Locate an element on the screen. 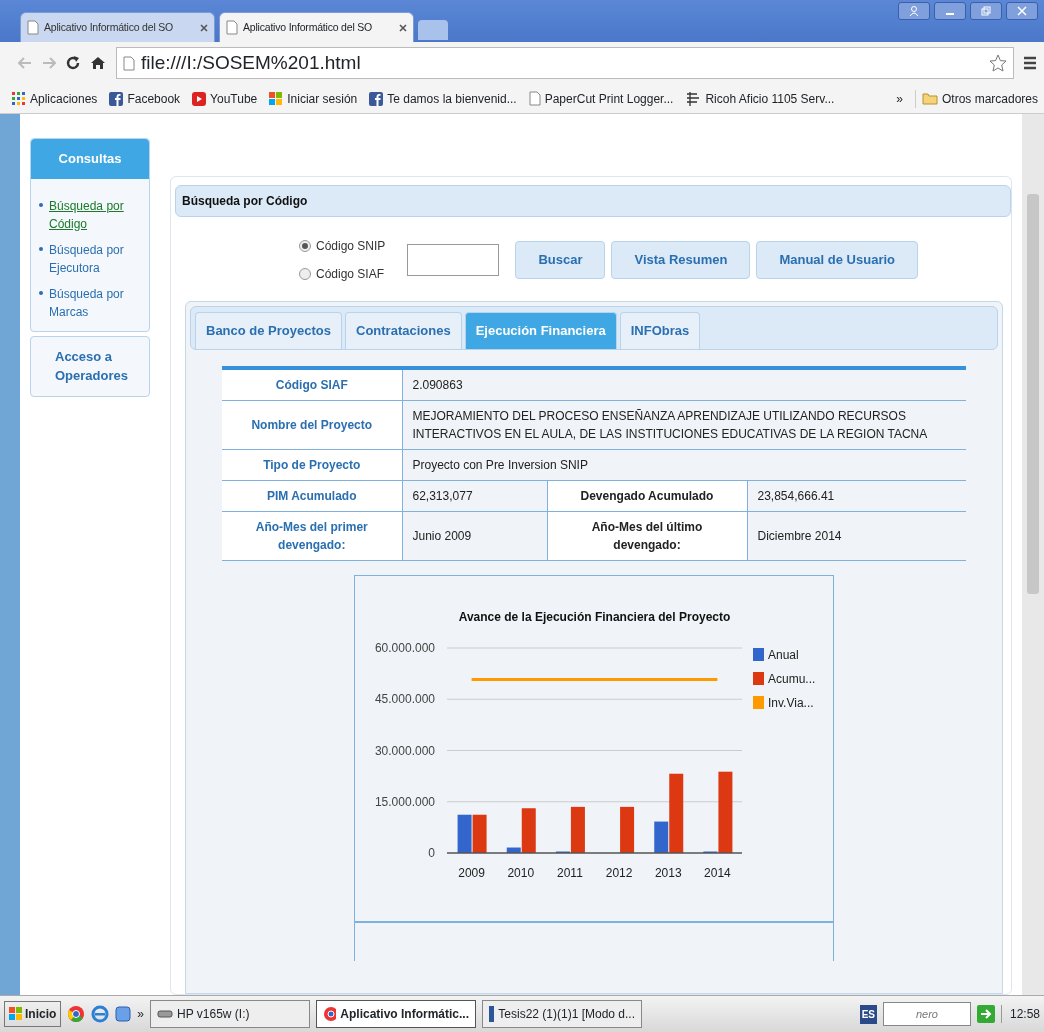  clock: 12:58 is located at coordinates (1020, 1014).